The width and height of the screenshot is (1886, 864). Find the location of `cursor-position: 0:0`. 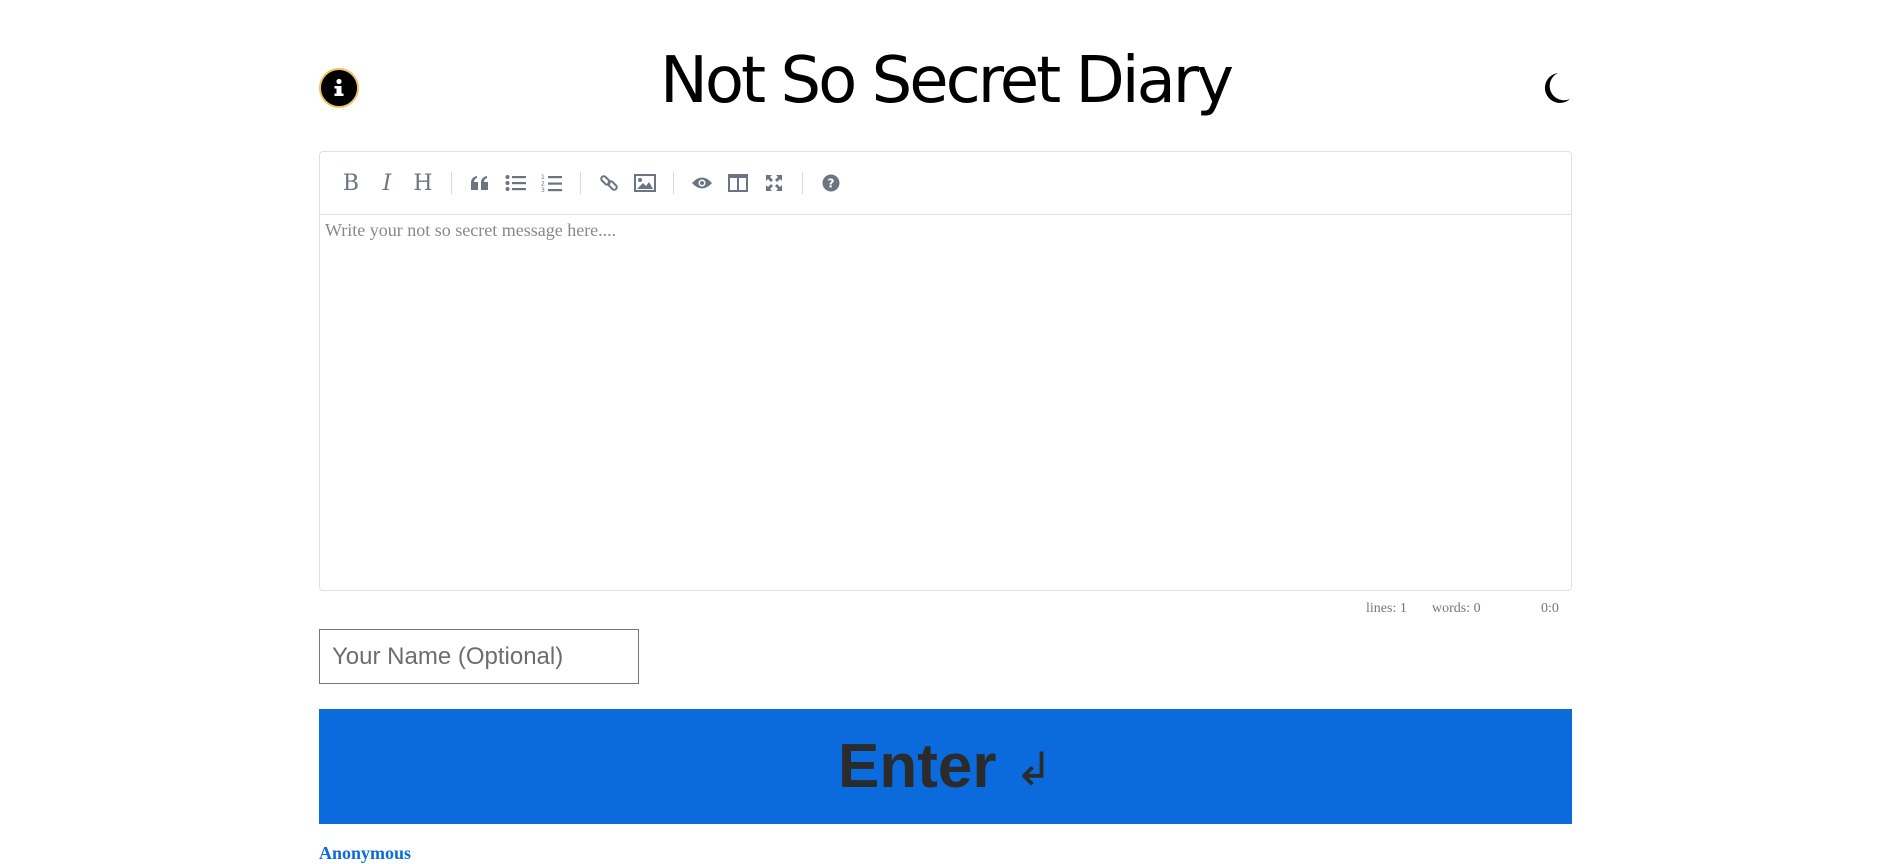

cursor-position: 0:0 is located at coordinates (1550, 608).